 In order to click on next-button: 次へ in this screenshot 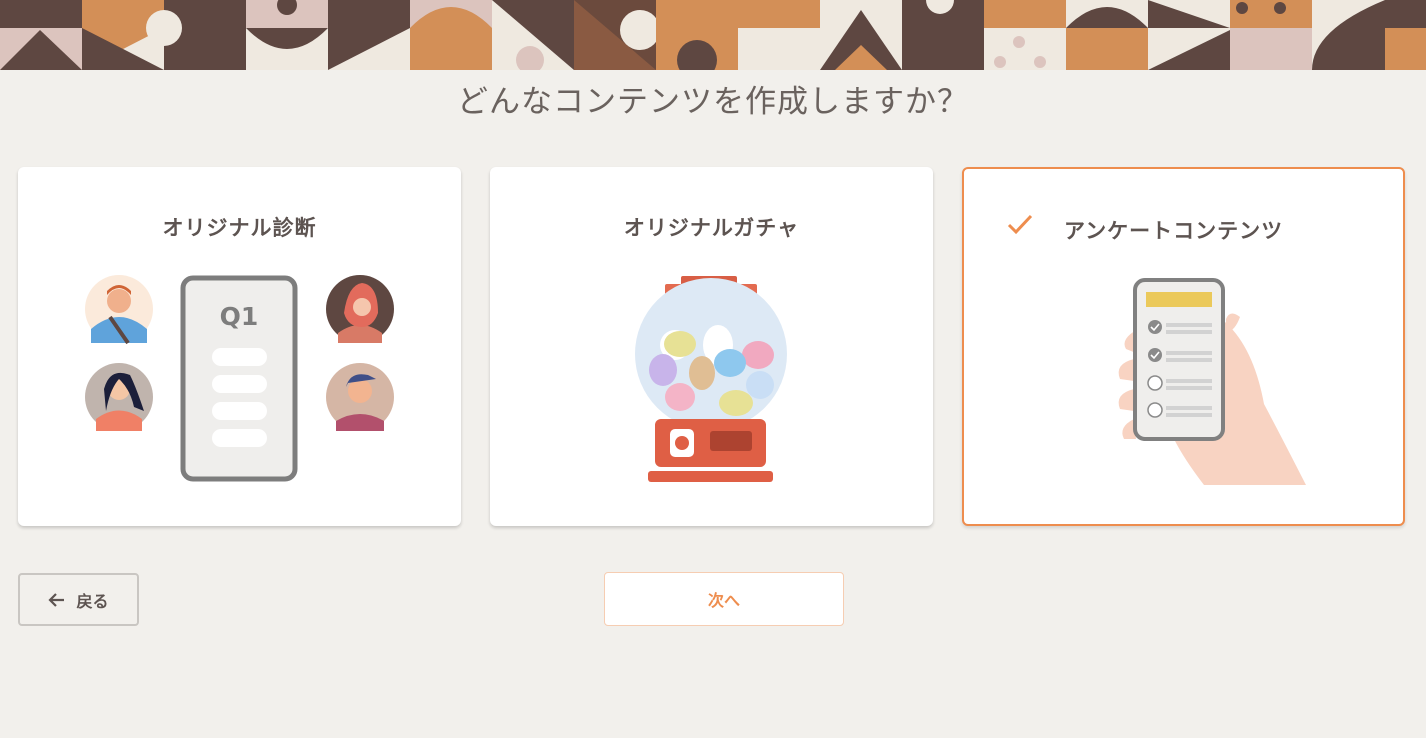, I will do `click(724, 599)`.